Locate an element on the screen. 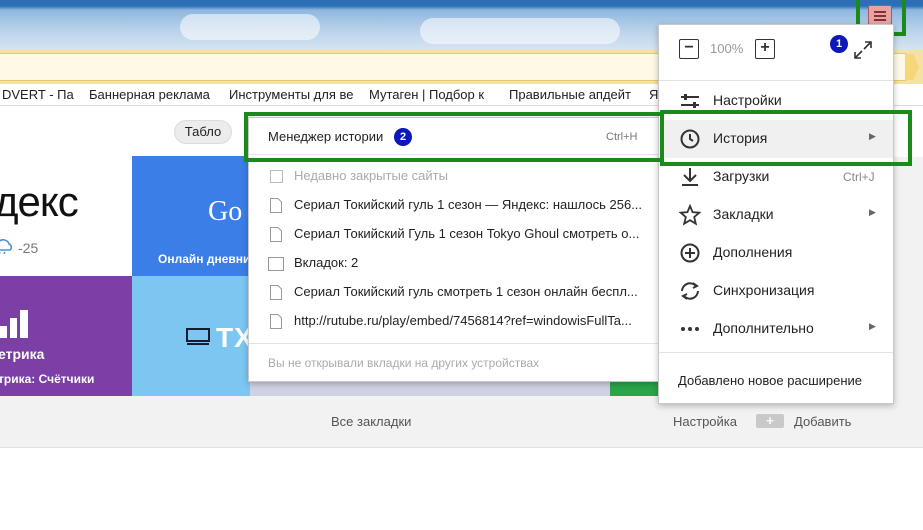 The width and height of the screenshot is (923, 530). menu-item-label: Дополнительно is located at coordinates (763, 328).